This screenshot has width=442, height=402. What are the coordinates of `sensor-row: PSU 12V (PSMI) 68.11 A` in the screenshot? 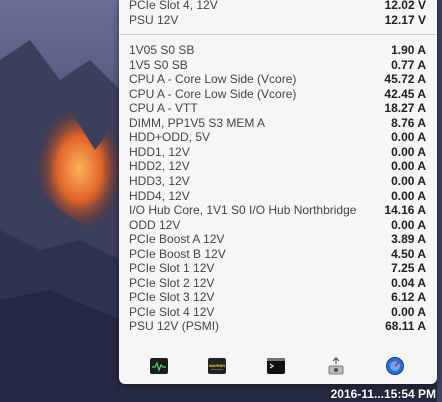 It's located at (277, 326).